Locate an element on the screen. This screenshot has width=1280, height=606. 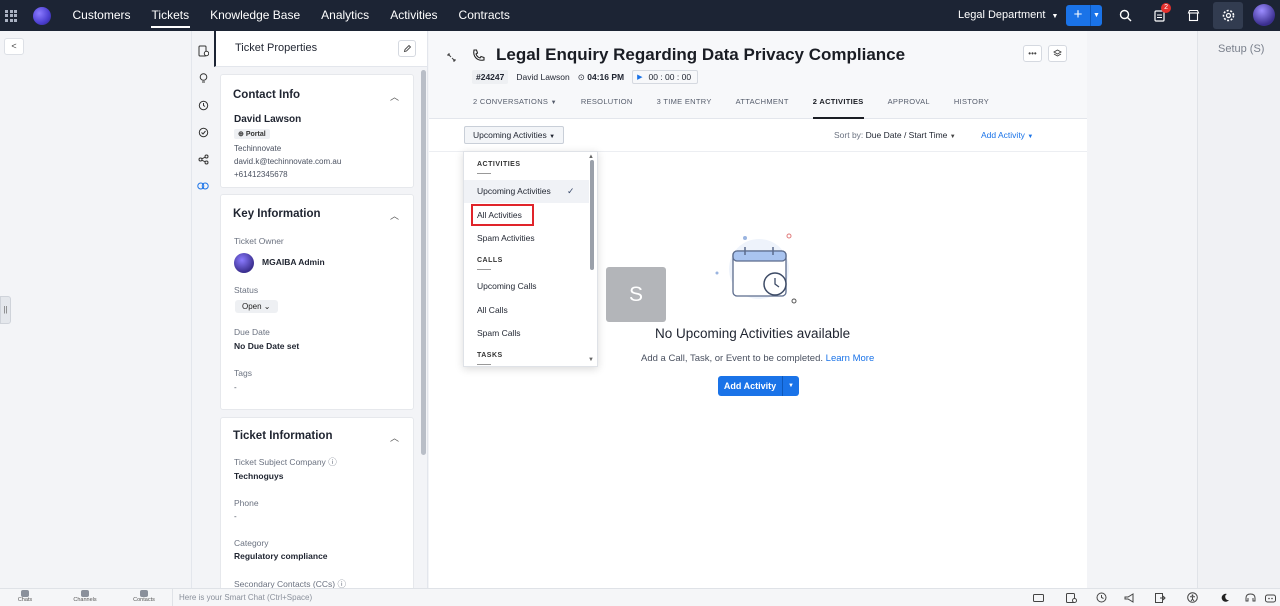
sort-label: Sort by: is located at coordinates (849, 135).